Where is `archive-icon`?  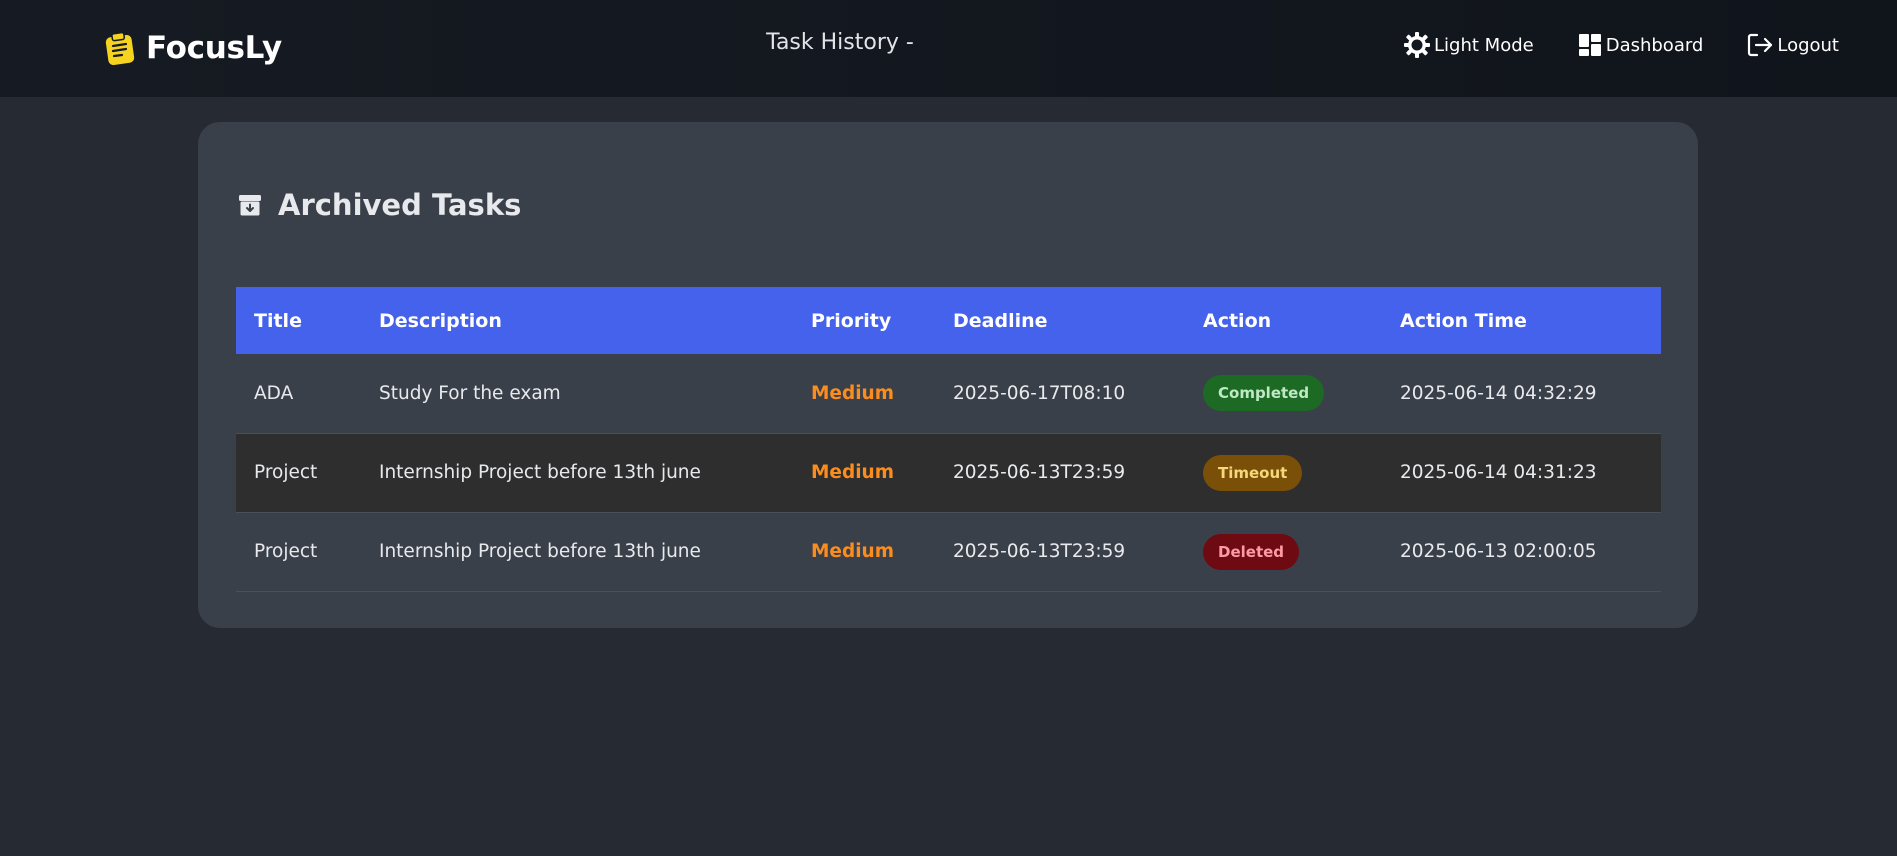 archive-icon is located at coordinates (250, 205).